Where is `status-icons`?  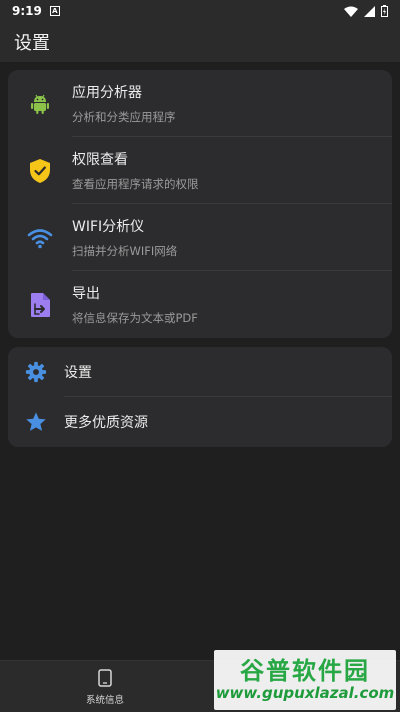 status-icons is located at coordinates (366, 11).